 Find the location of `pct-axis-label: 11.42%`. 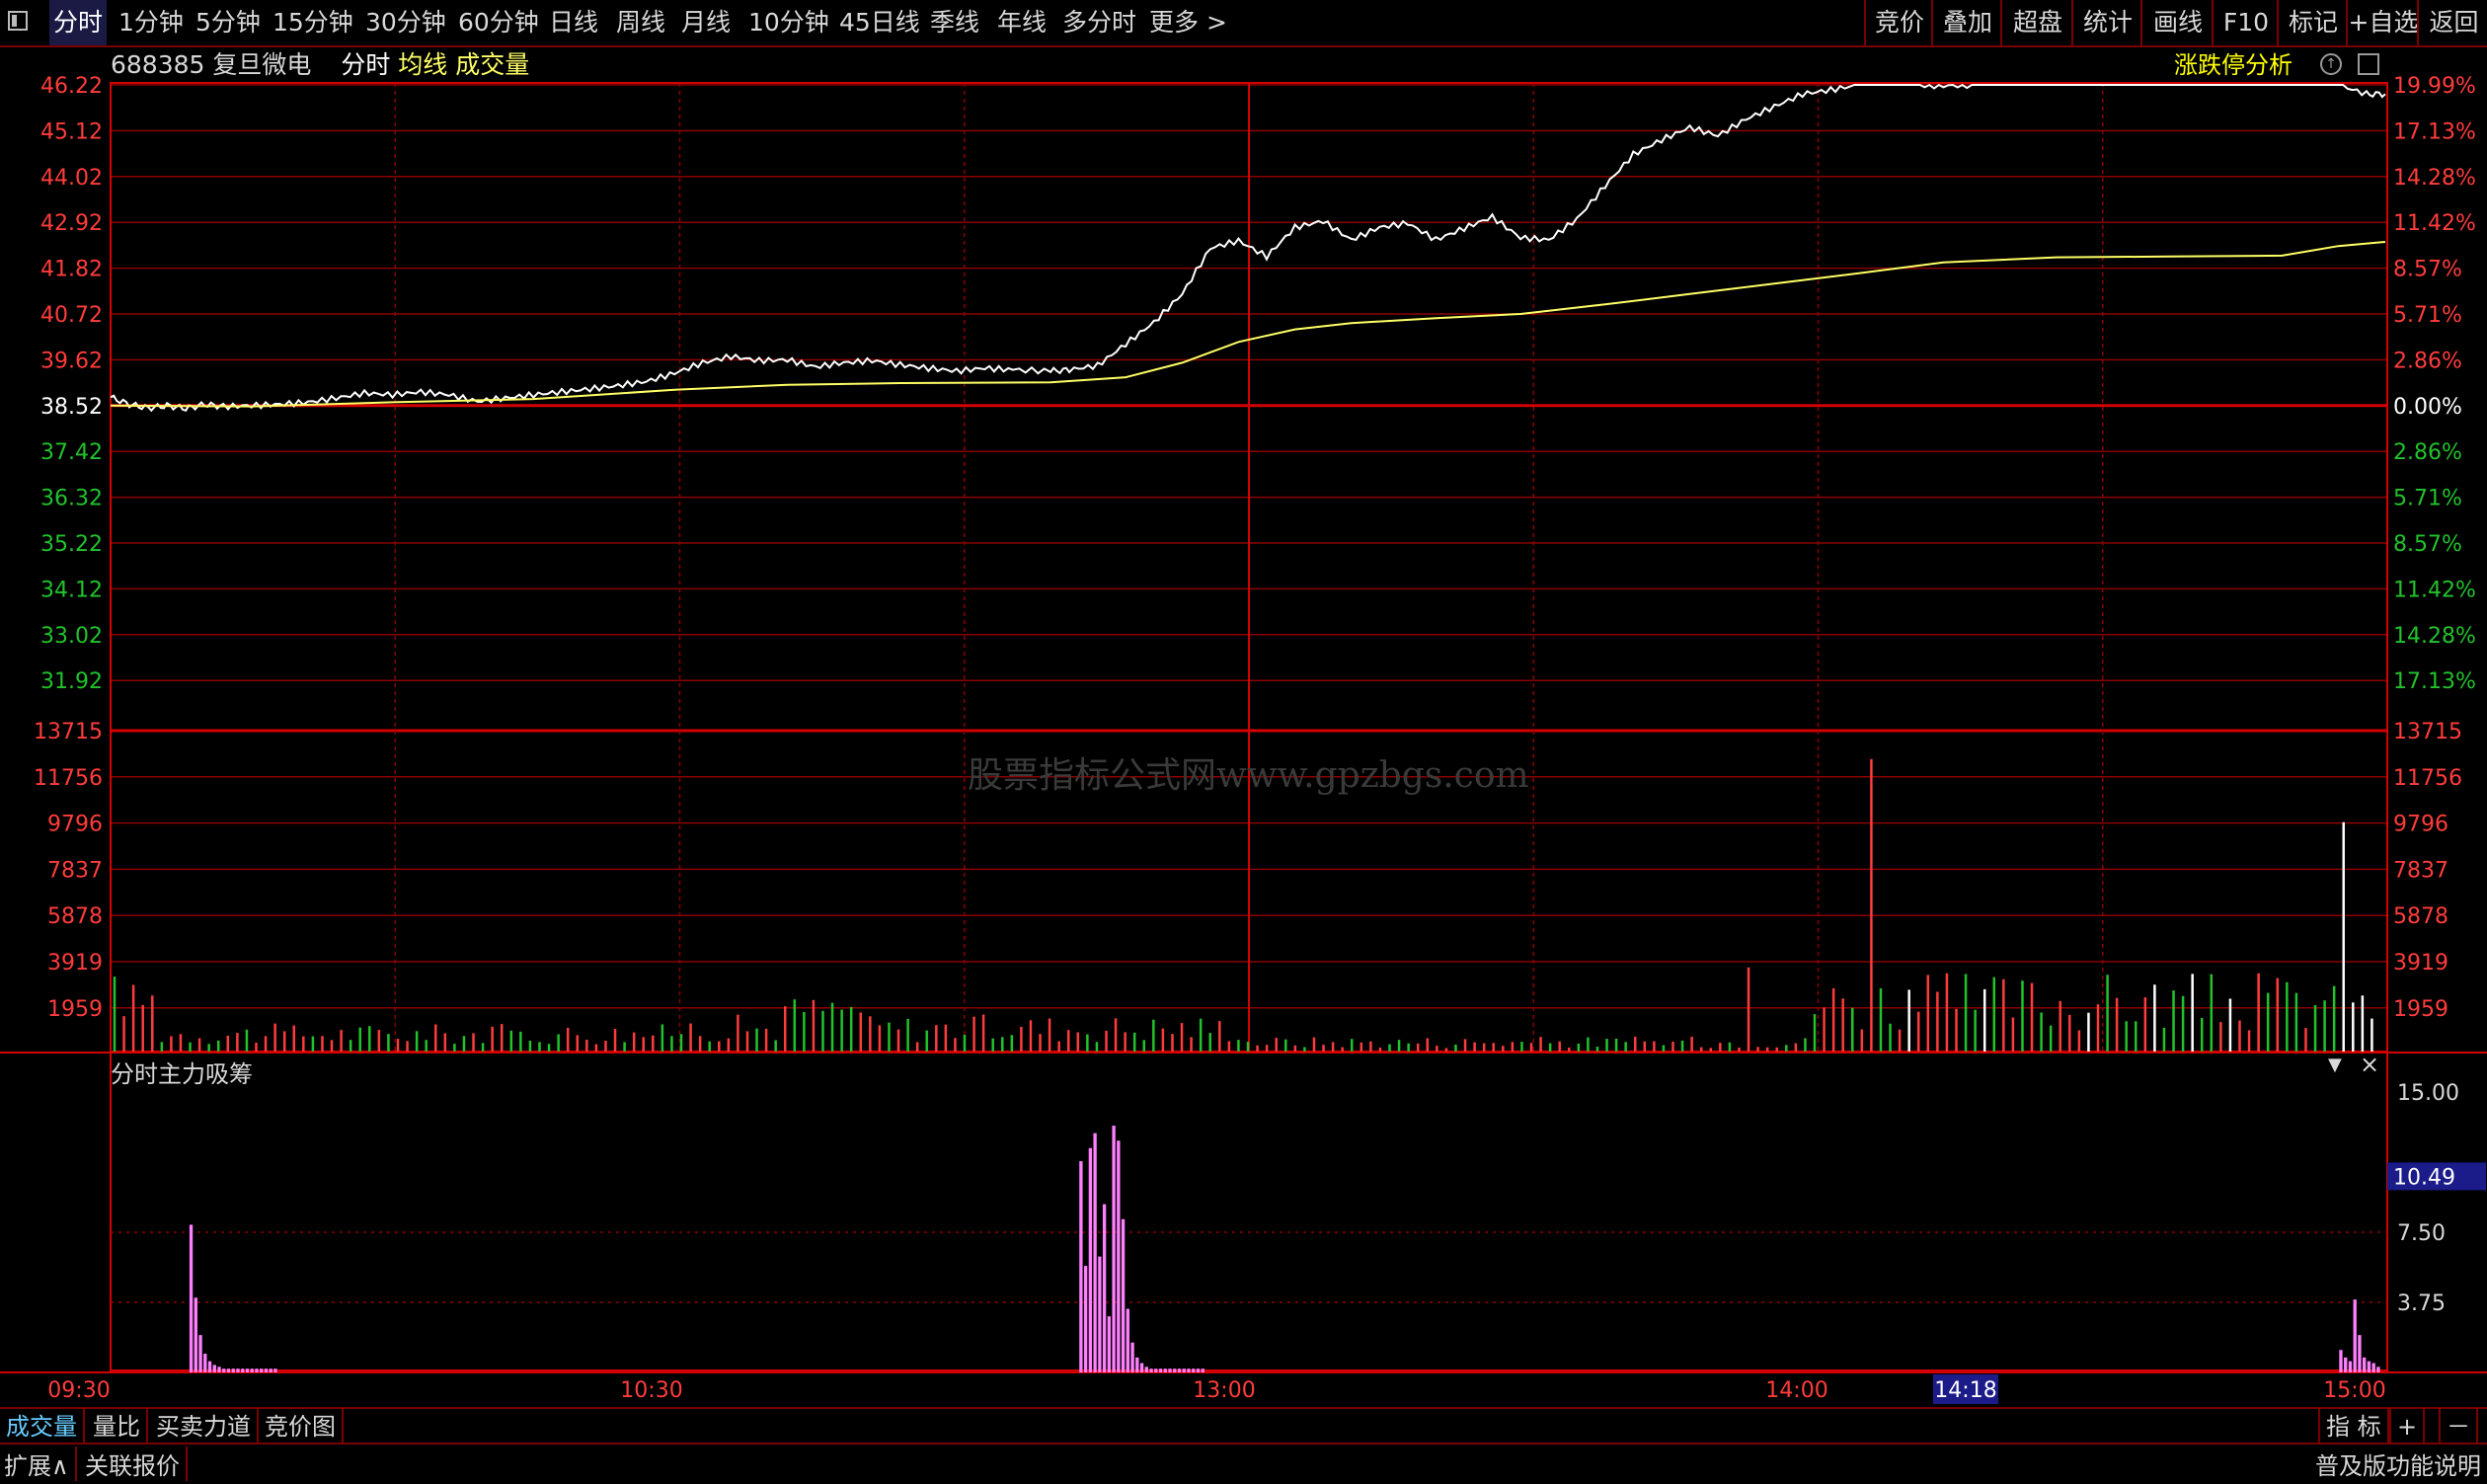

pct-axis-label: 11.42% is located at coordinates (2434, 590).